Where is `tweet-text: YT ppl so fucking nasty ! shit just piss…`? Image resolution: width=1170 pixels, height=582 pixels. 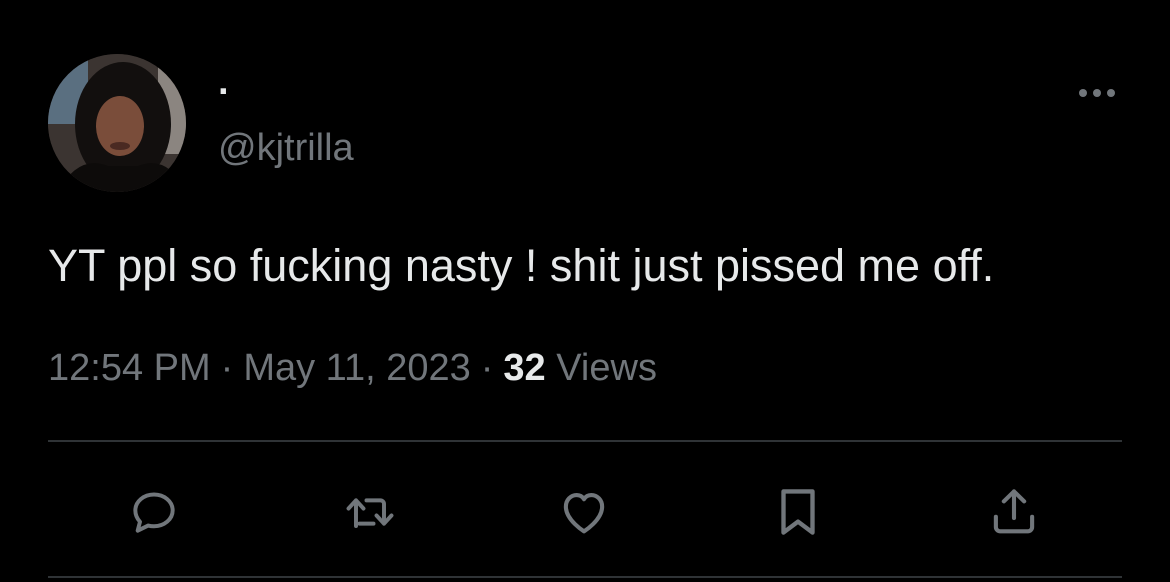
tweet-text: YT ppl so fucking nasty ! shit just piss… is located at coordinates (521, 265).